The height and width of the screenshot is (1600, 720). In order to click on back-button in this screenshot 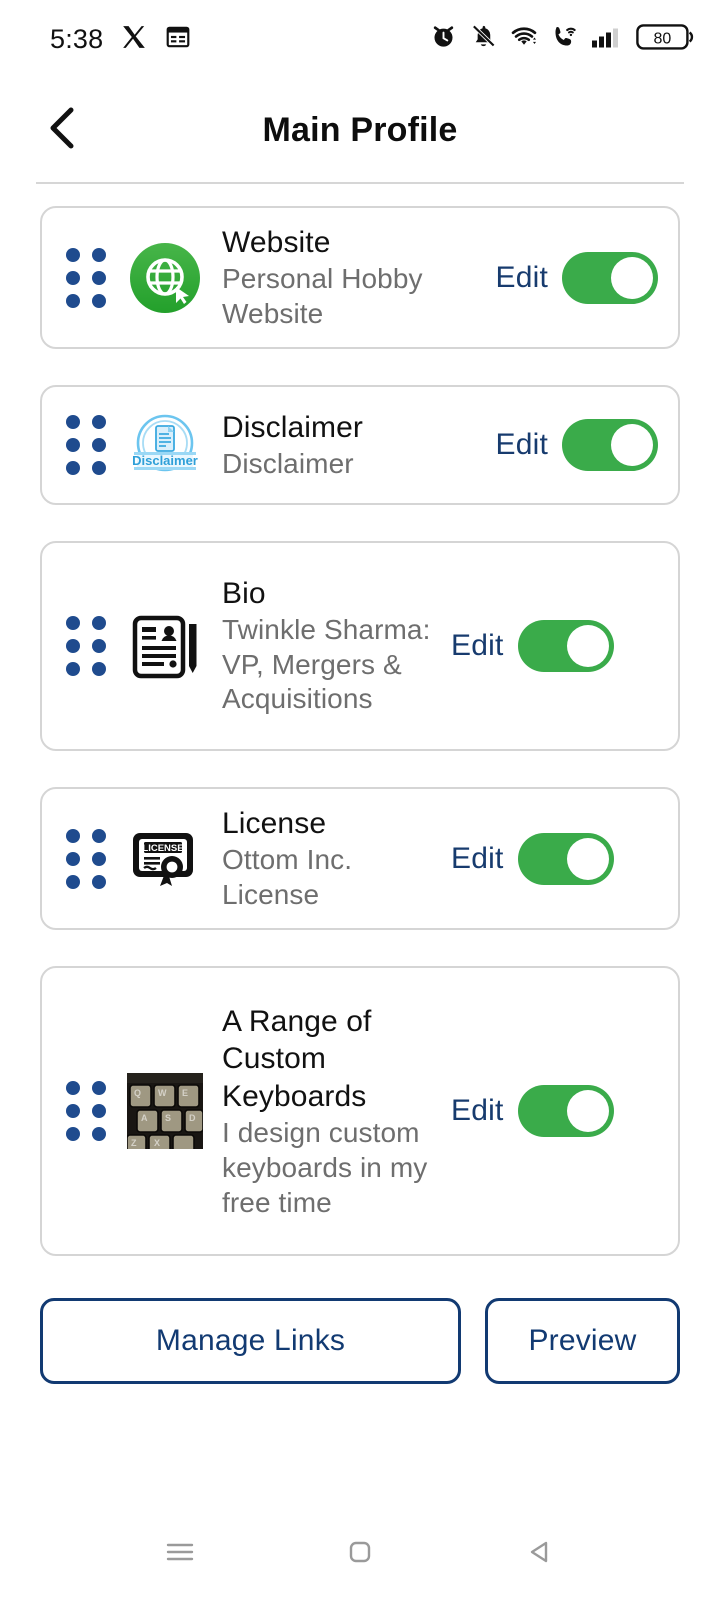, I will do `click(63, 130)`.